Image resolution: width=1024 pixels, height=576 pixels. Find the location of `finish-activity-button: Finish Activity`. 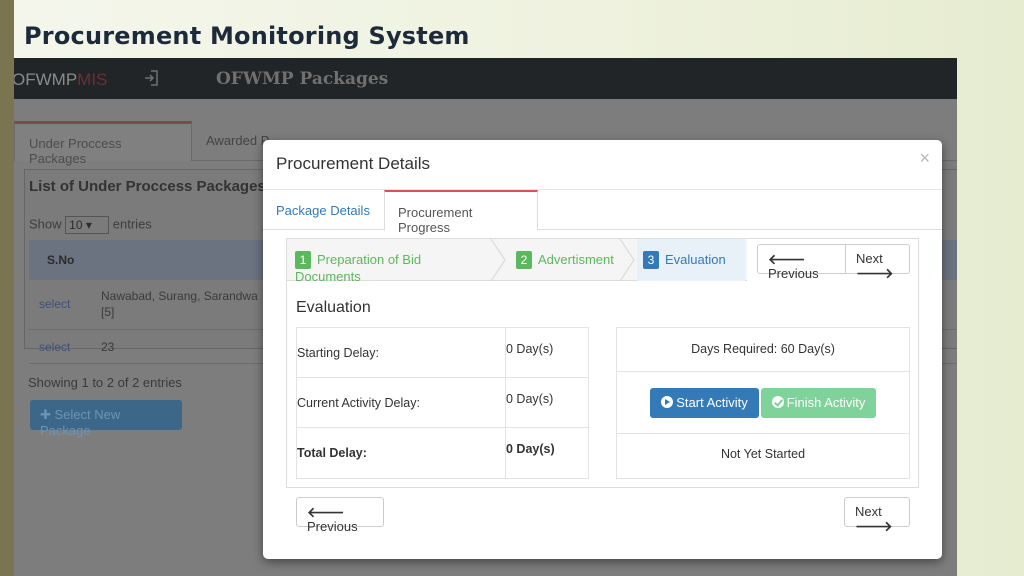

finish-activity-button: Finish Activity is located at coordinates (818, 403).